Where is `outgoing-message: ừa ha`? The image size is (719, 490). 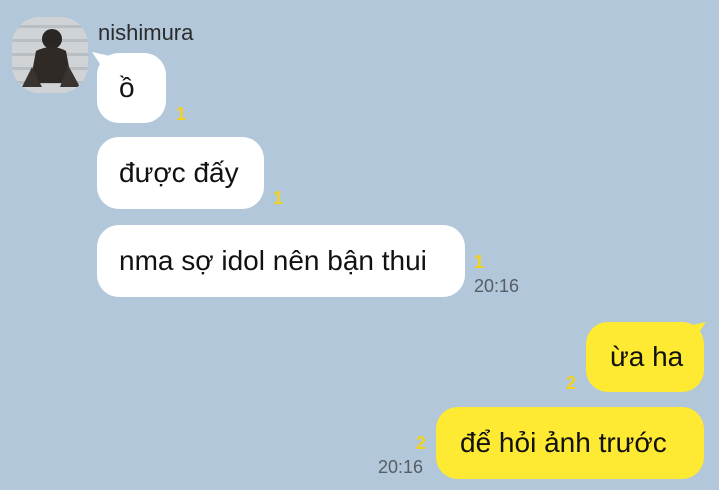 outgoing-message: ừa ha is located at coordinates (645, 357).